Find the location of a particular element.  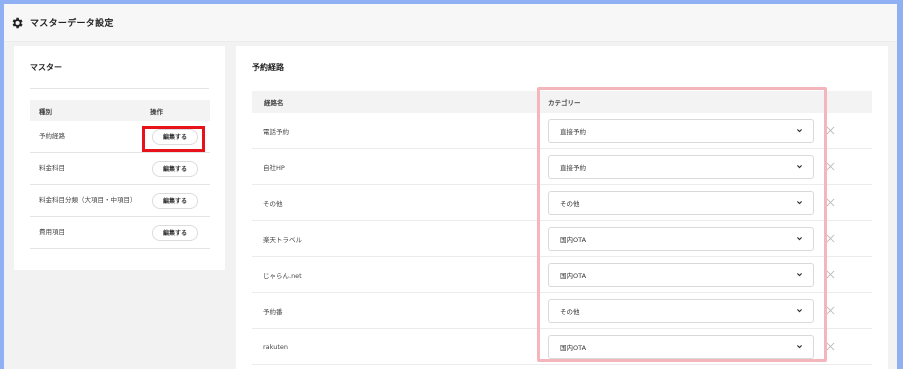

table-row: 電話予約 直接予約 is located at coordinates (562, 131).